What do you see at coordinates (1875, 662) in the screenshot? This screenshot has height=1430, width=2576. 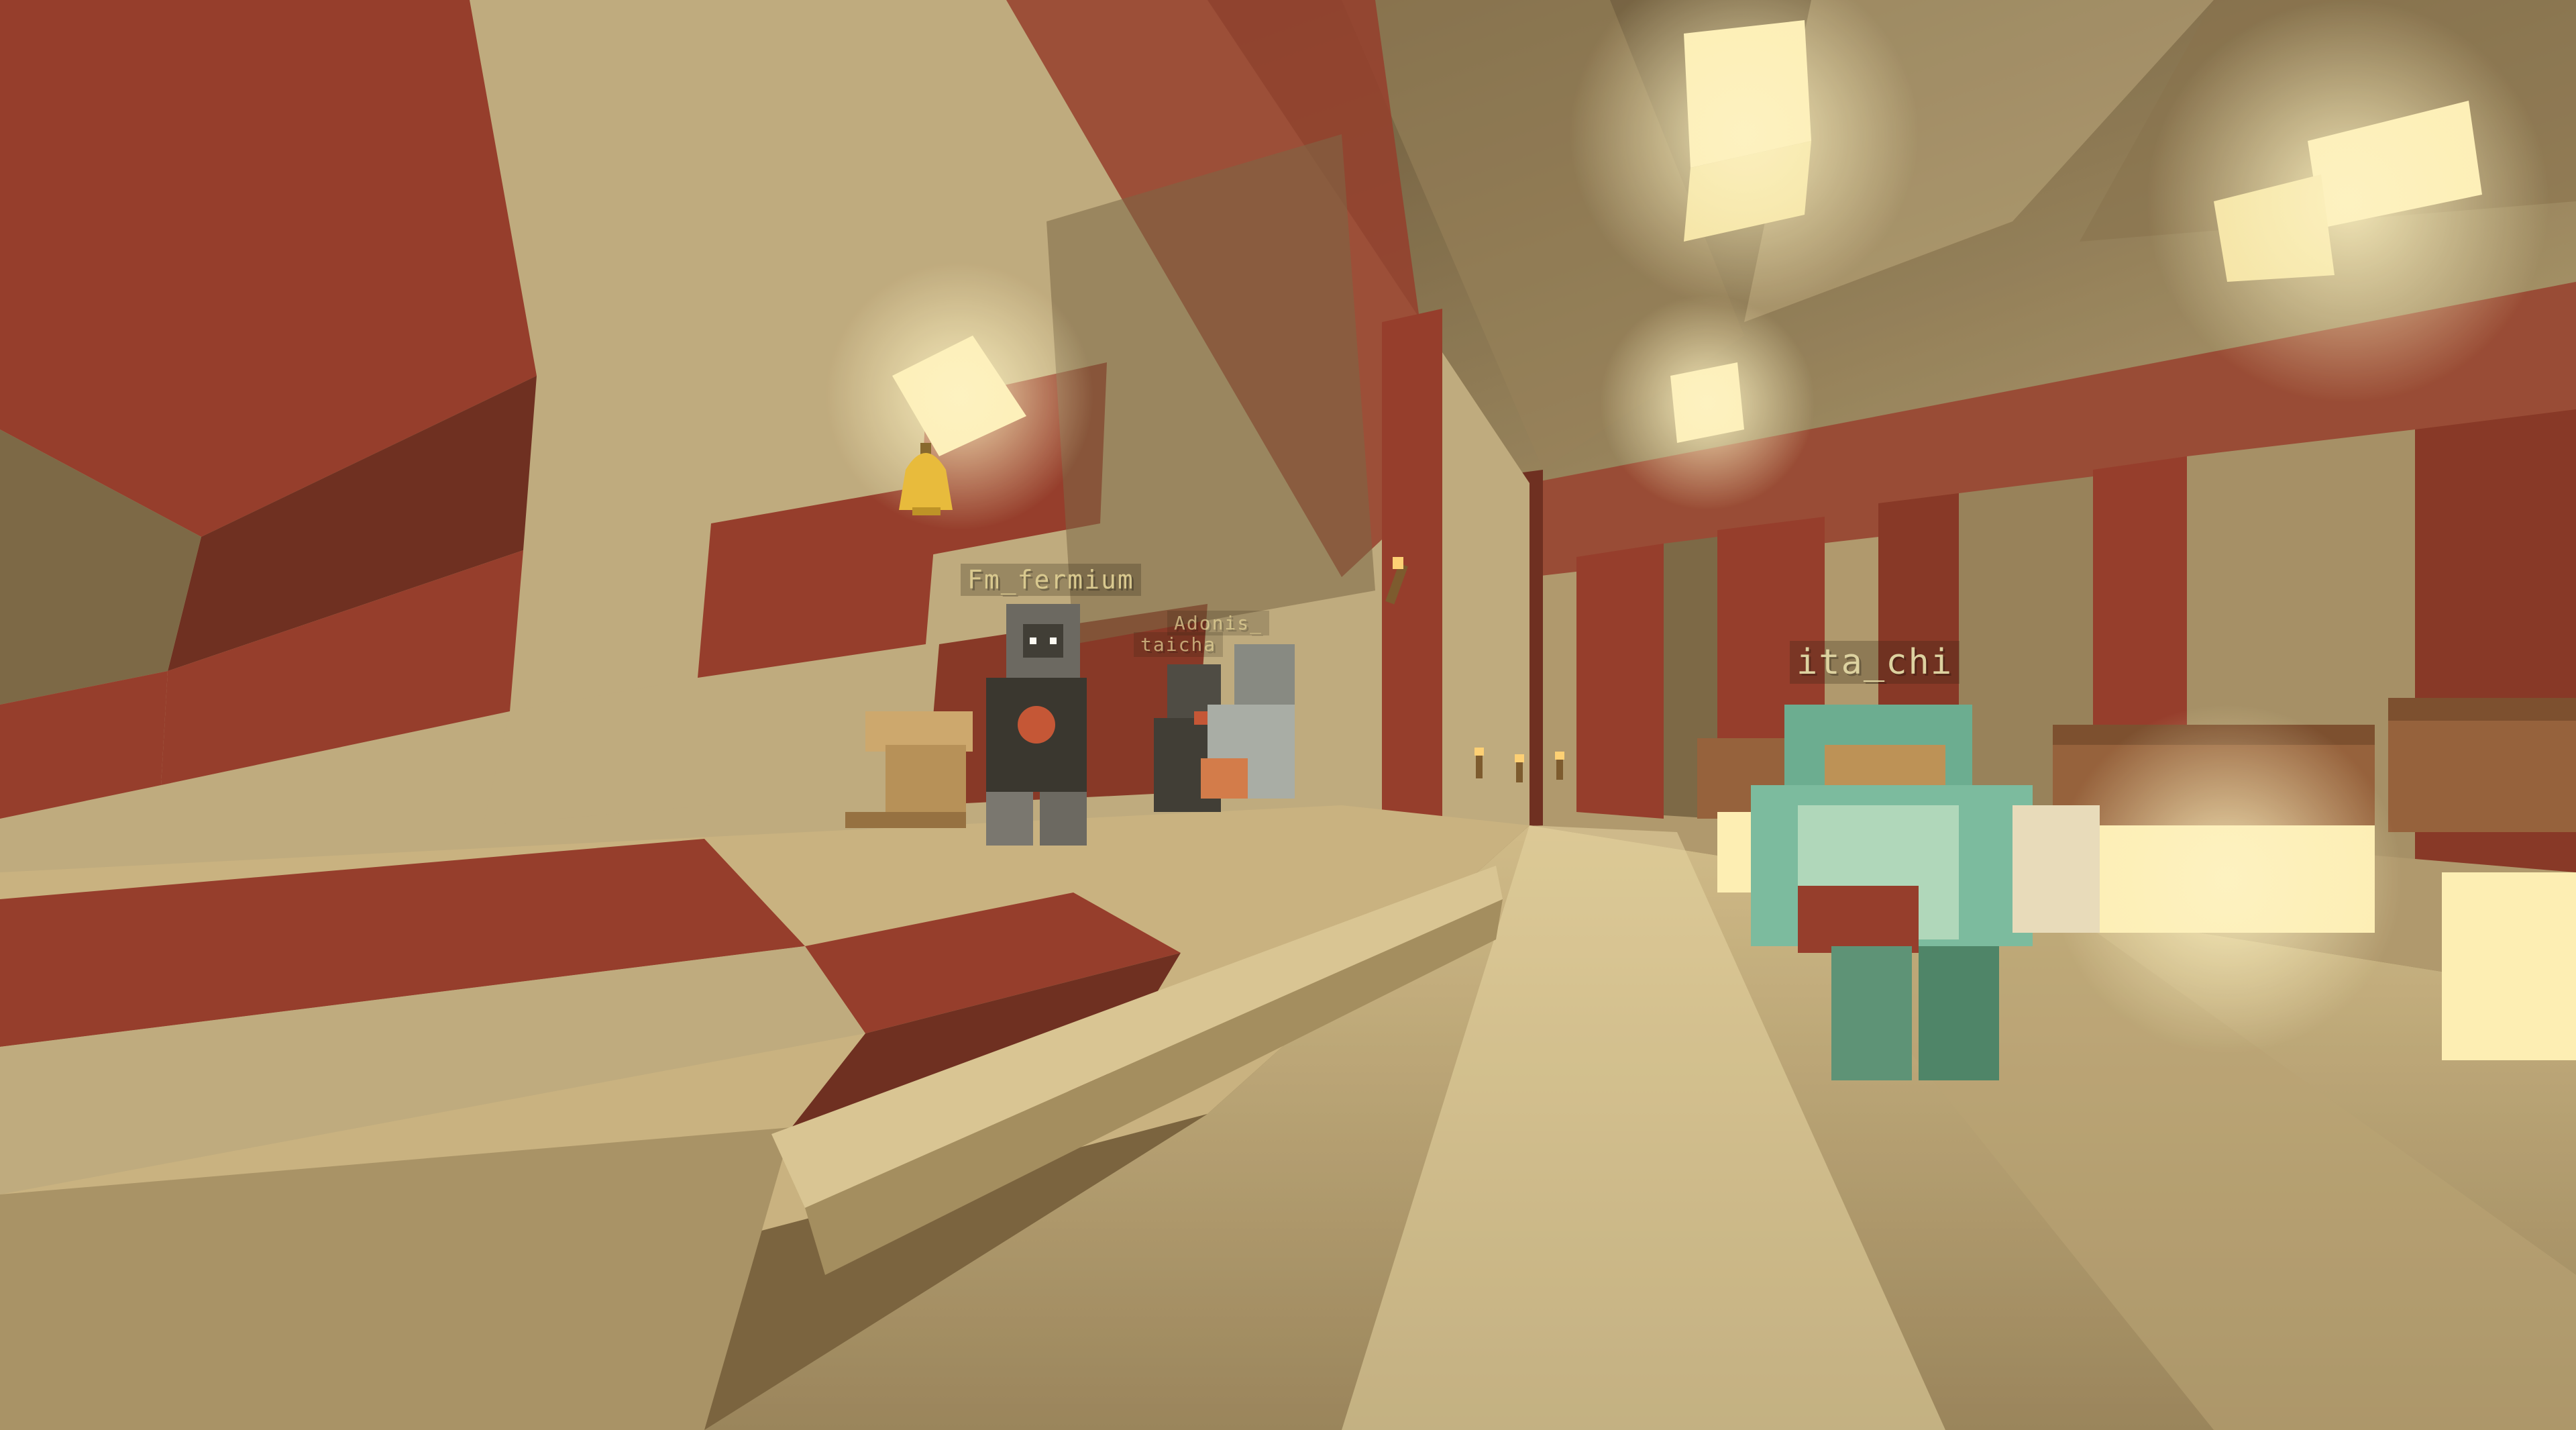 I see `nametag-ita-chi: ita_chi` at bounding box center [1875, 662].